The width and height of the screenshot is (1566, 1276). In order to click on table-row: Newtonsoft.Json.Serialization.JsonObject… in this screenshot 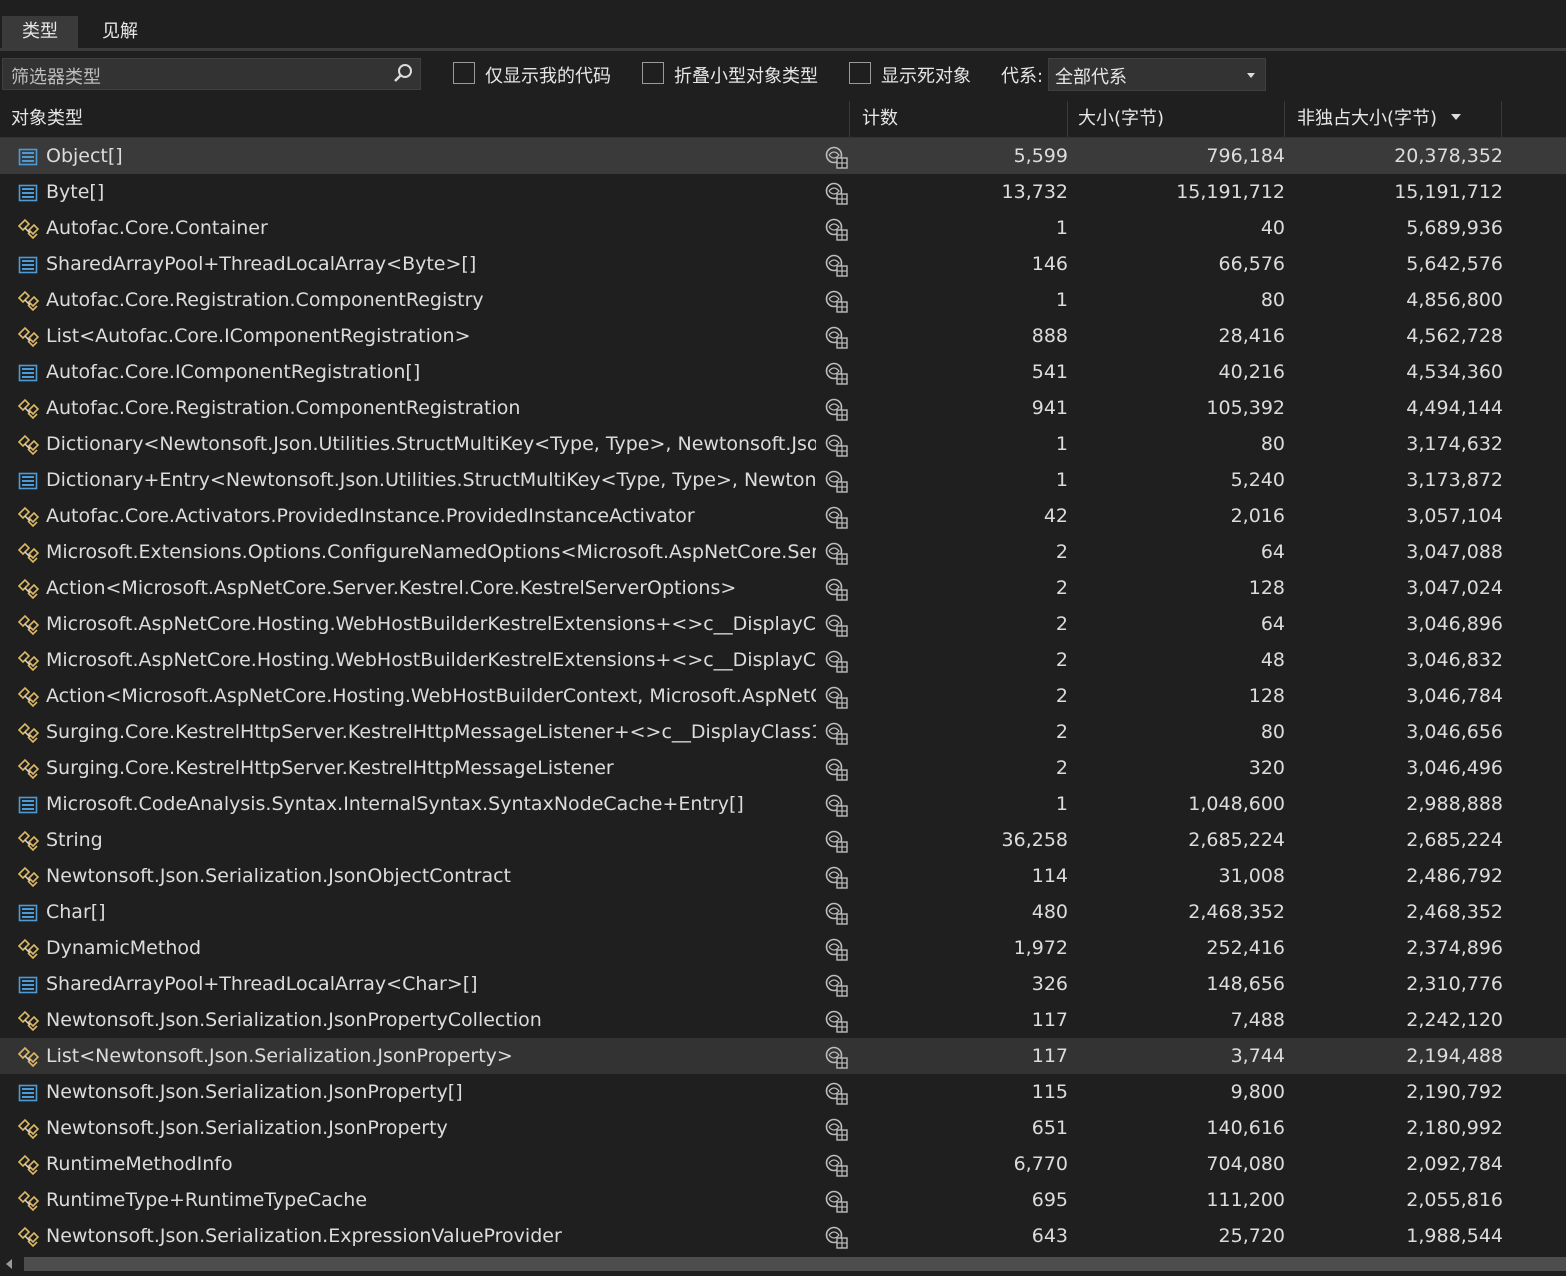, I will do `click(783, 876)`.